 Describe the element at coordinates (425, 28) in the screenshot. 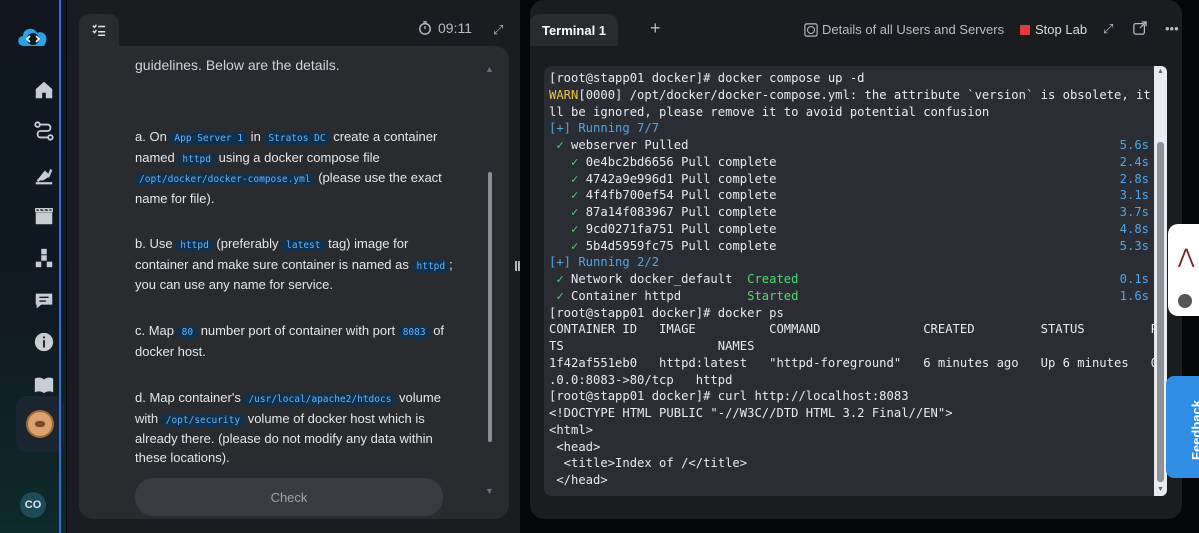

I see `stopwatch-icon` at that location.